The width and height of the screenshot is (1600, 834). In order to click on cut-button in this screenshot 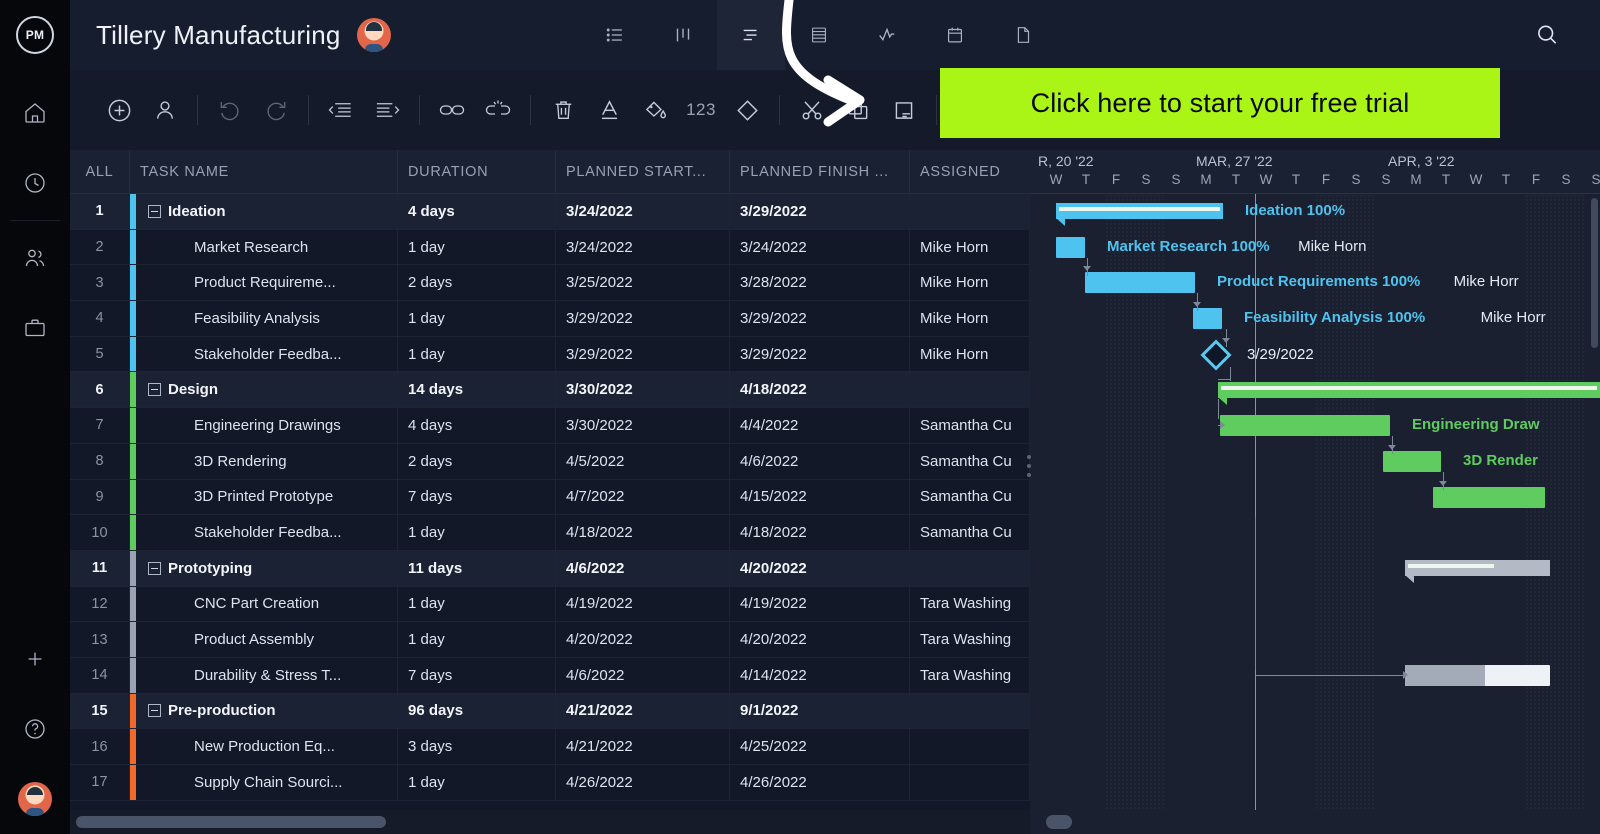, I will do `click(812, 110)`.